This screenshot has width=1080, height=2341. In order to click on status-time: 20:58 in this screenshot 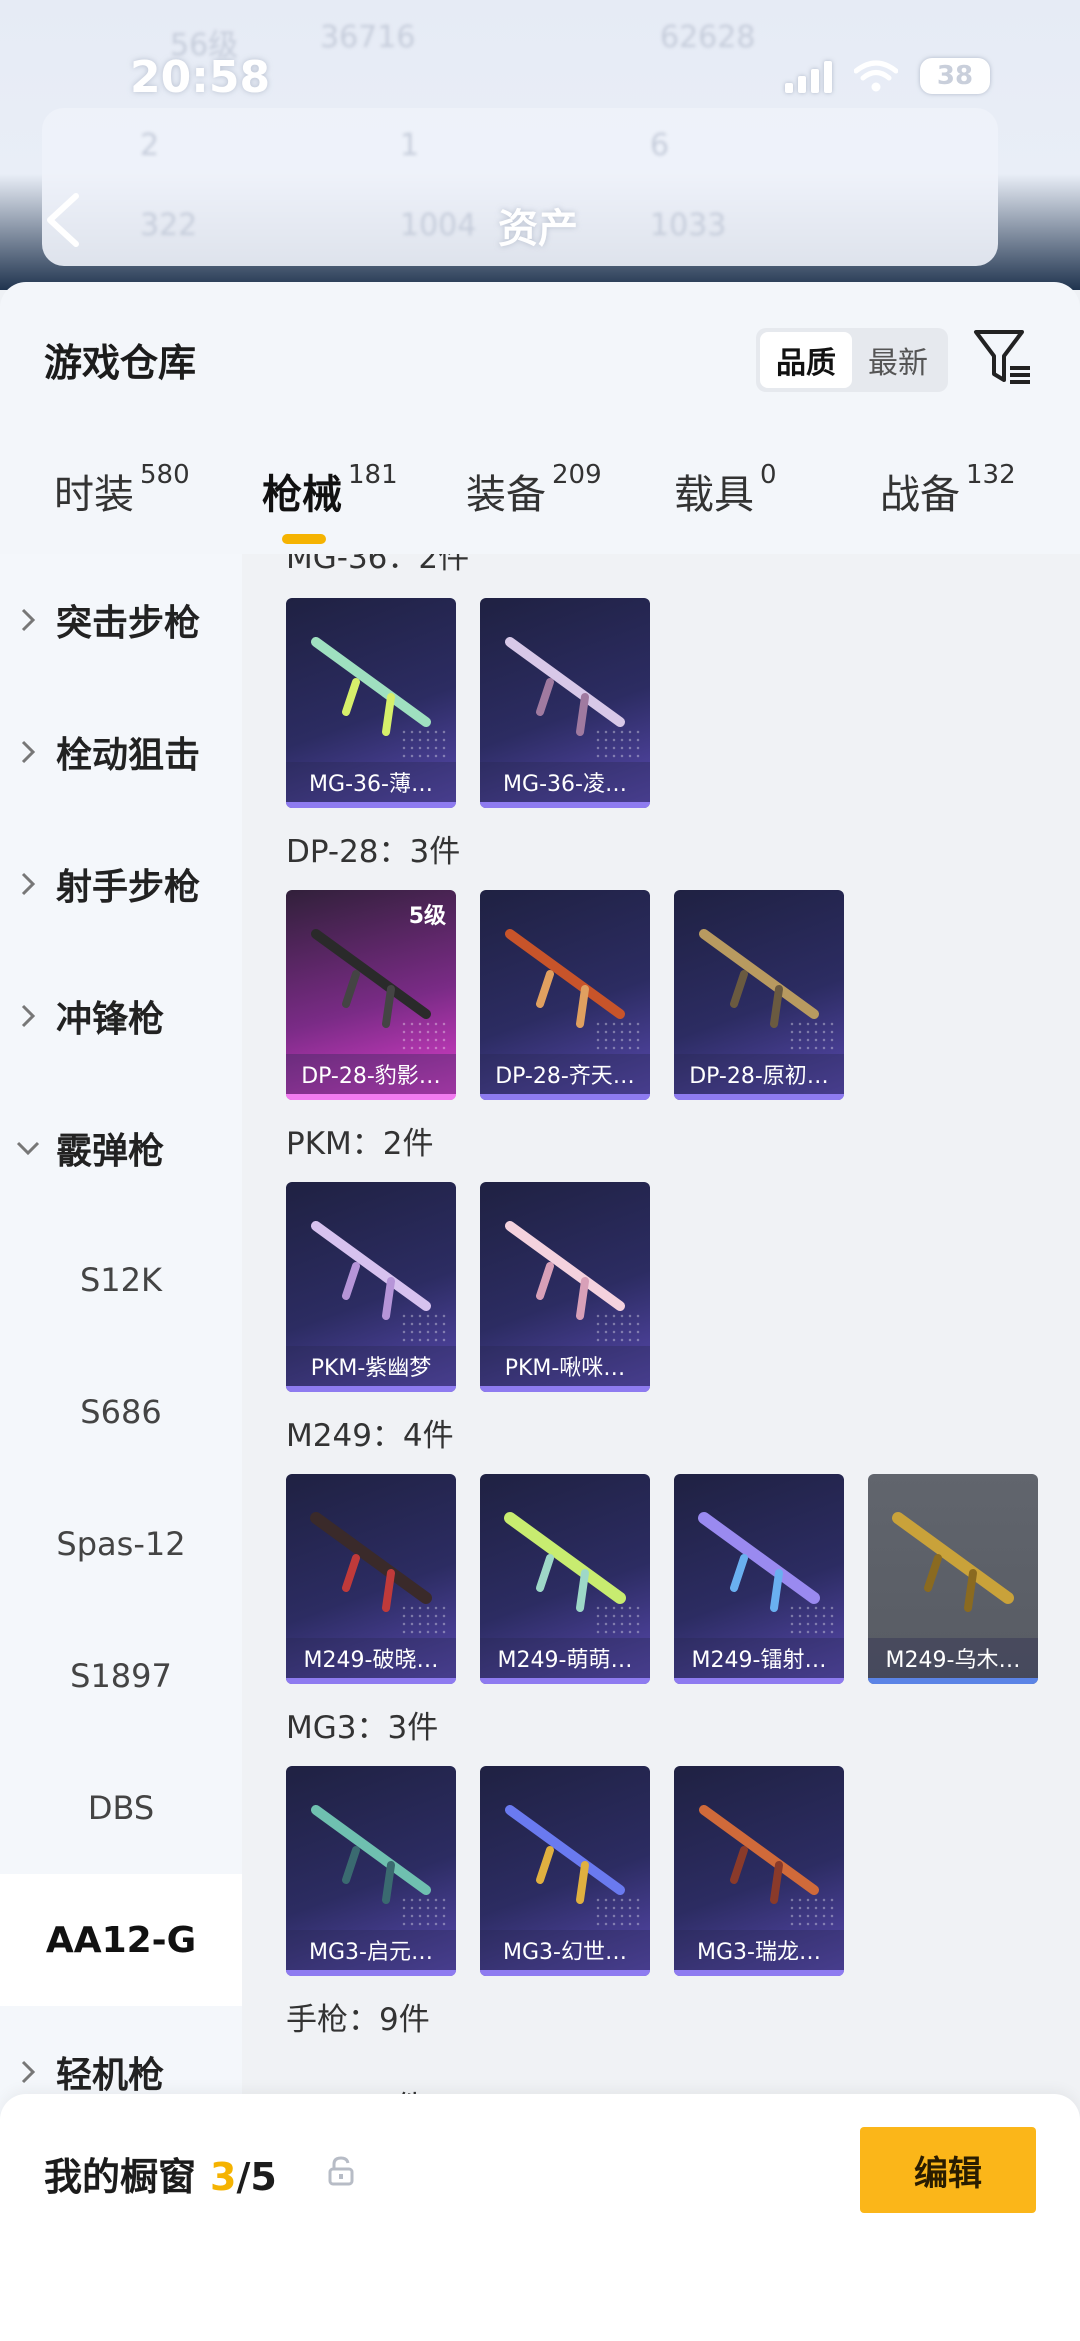, I will do `click(200, 77)`.